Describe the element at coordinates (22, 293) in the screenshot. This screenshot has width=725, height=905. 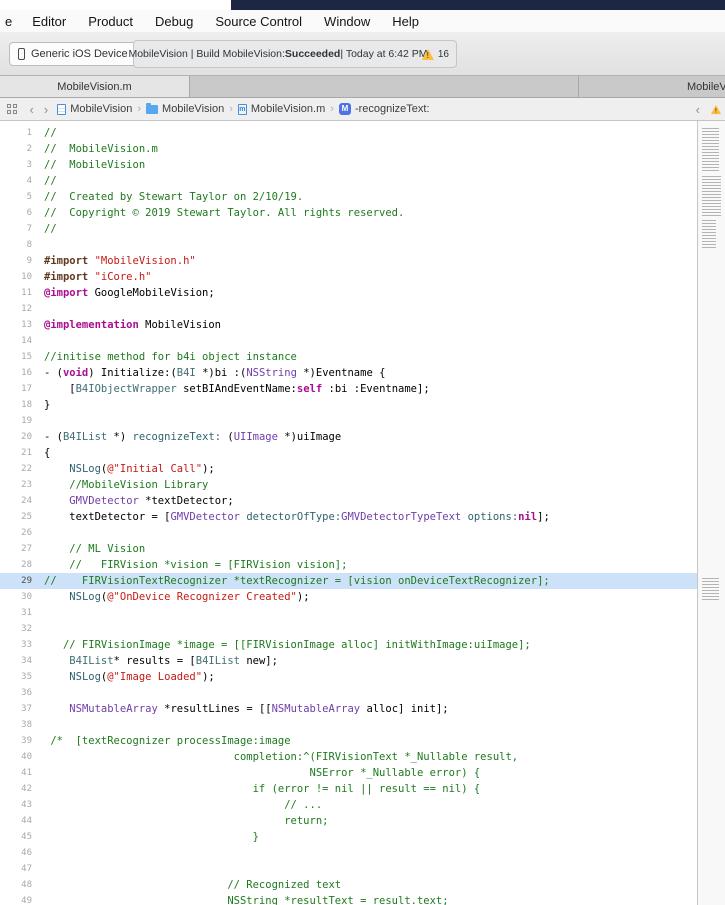
I see `line-number: 11` at that location.